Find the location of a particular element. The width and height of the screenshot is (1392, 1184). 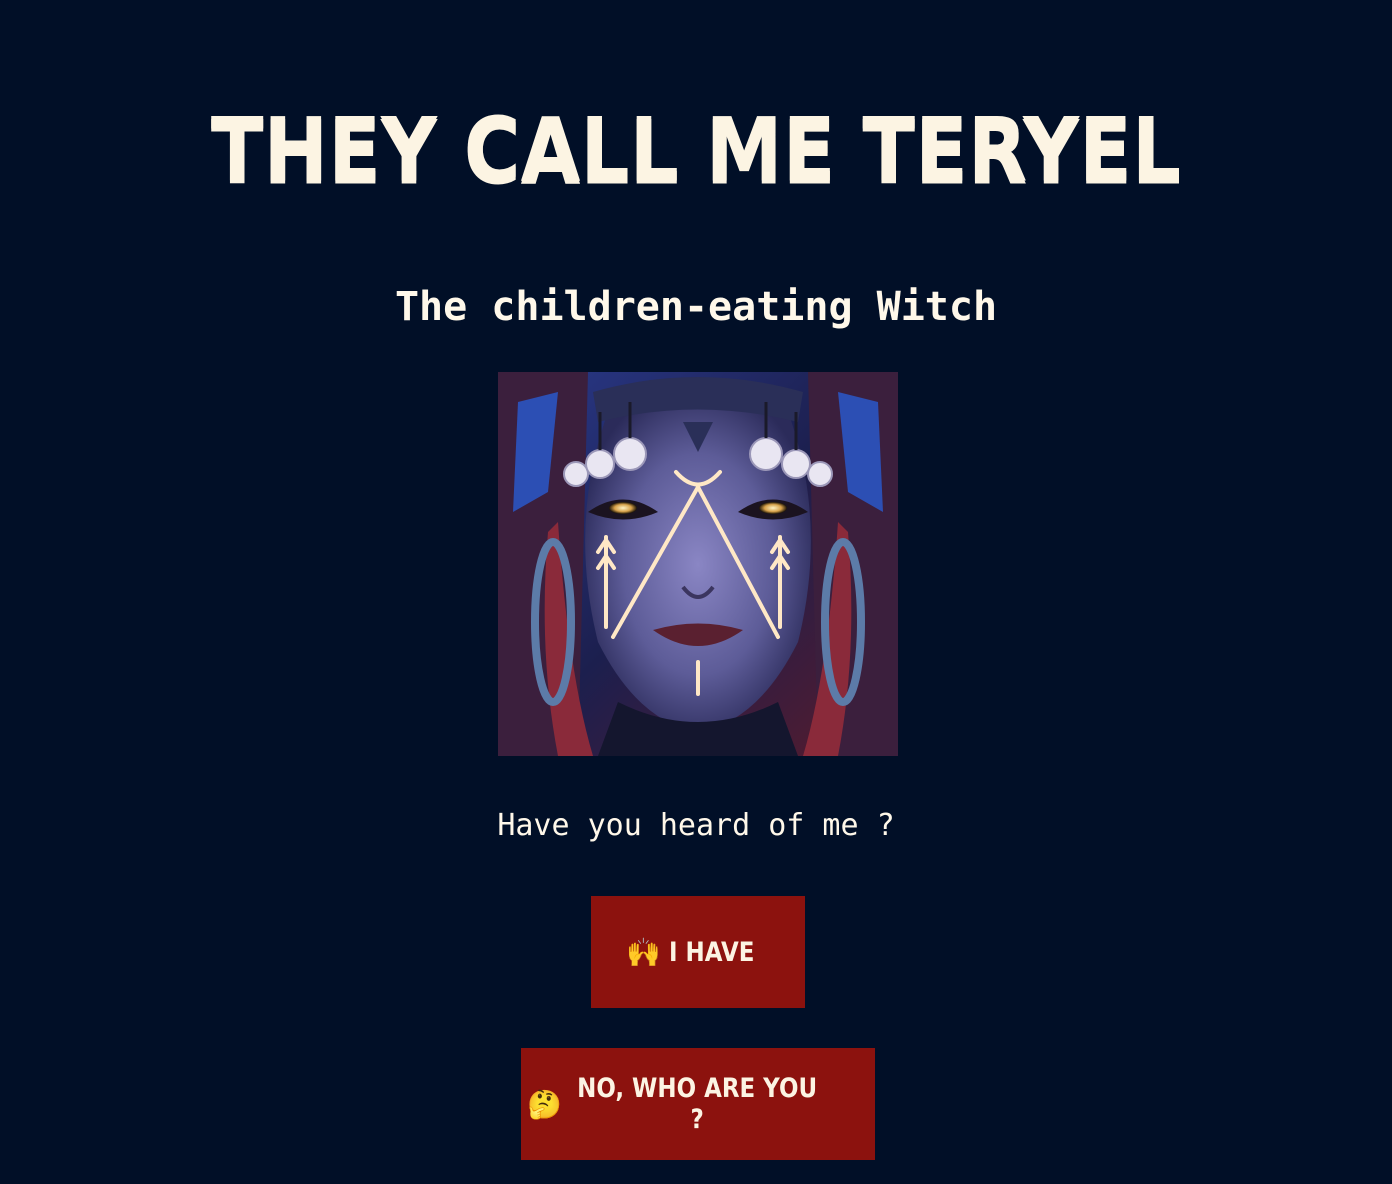

page-title: THEY CALL ME TERYEL is located at coordinates (696, 150).